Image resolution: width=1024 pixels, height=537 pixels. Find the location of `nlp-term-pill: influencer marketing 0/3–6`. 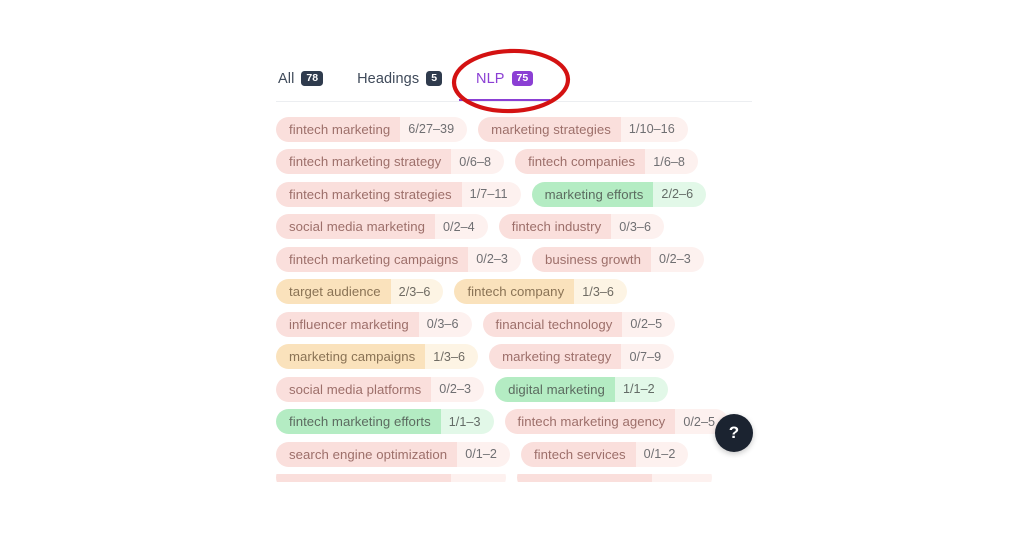

nlp-term-pill: influencer marketing 0/3–6 is located at coordinates (374, 324).